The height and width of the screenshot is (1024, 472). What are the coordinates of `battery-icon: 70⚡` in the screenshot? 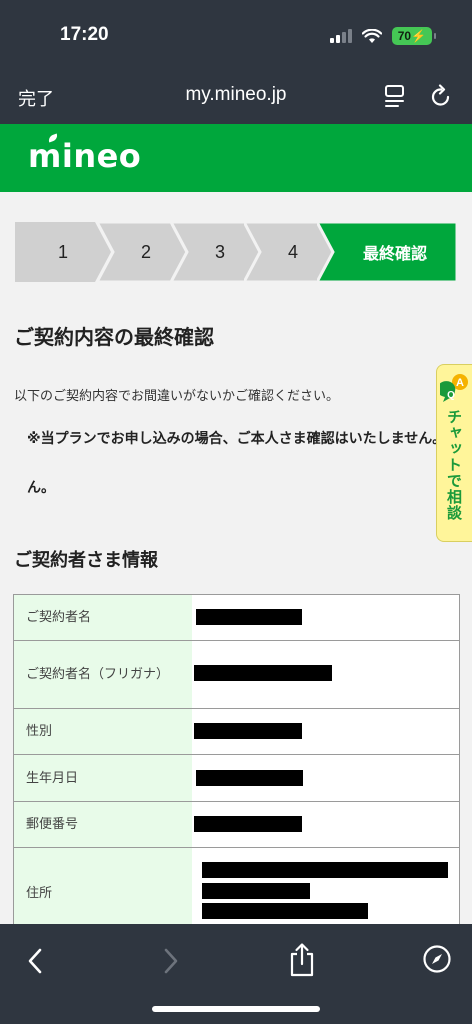 It's located at (414, 36).